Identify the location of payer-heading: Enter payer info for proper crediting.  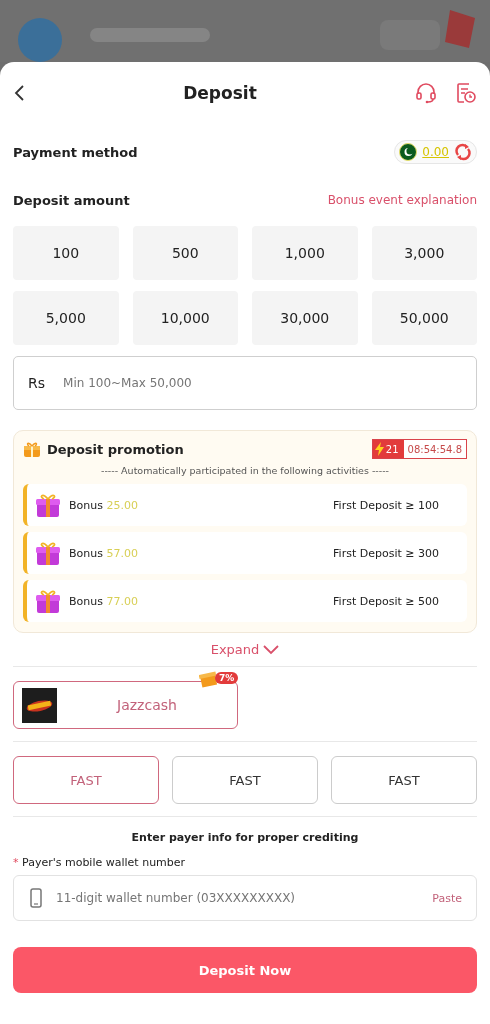
(245, 837).